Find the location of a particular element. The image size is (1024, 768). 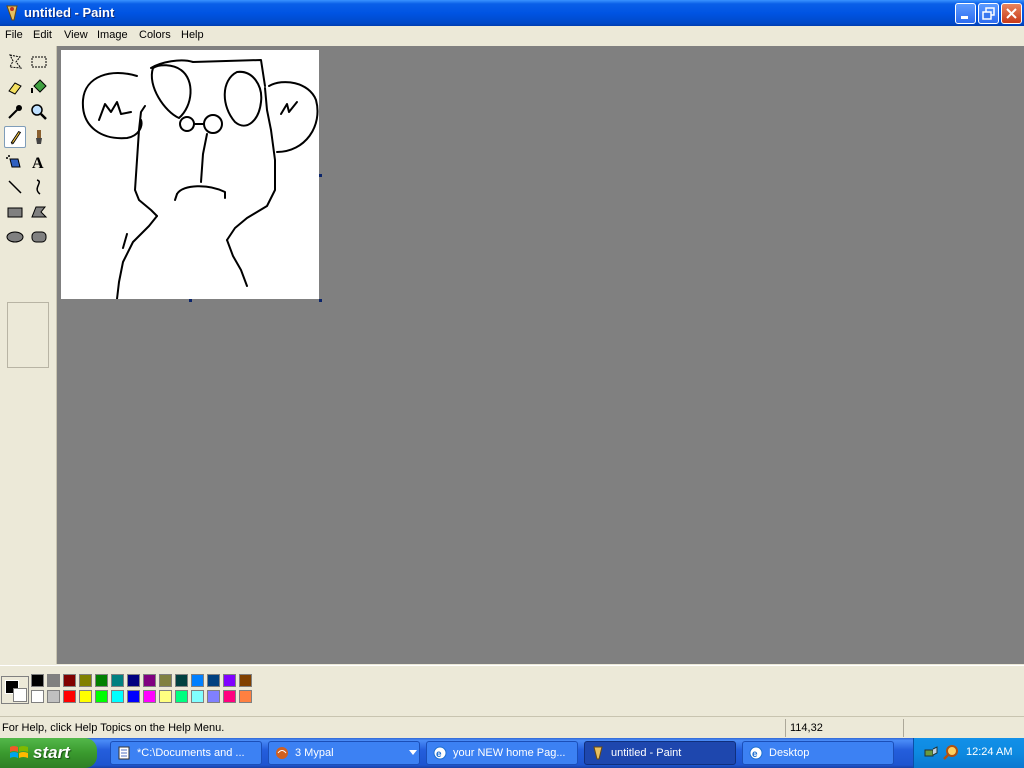

polygon-tool is located at coordinates (39, 212).